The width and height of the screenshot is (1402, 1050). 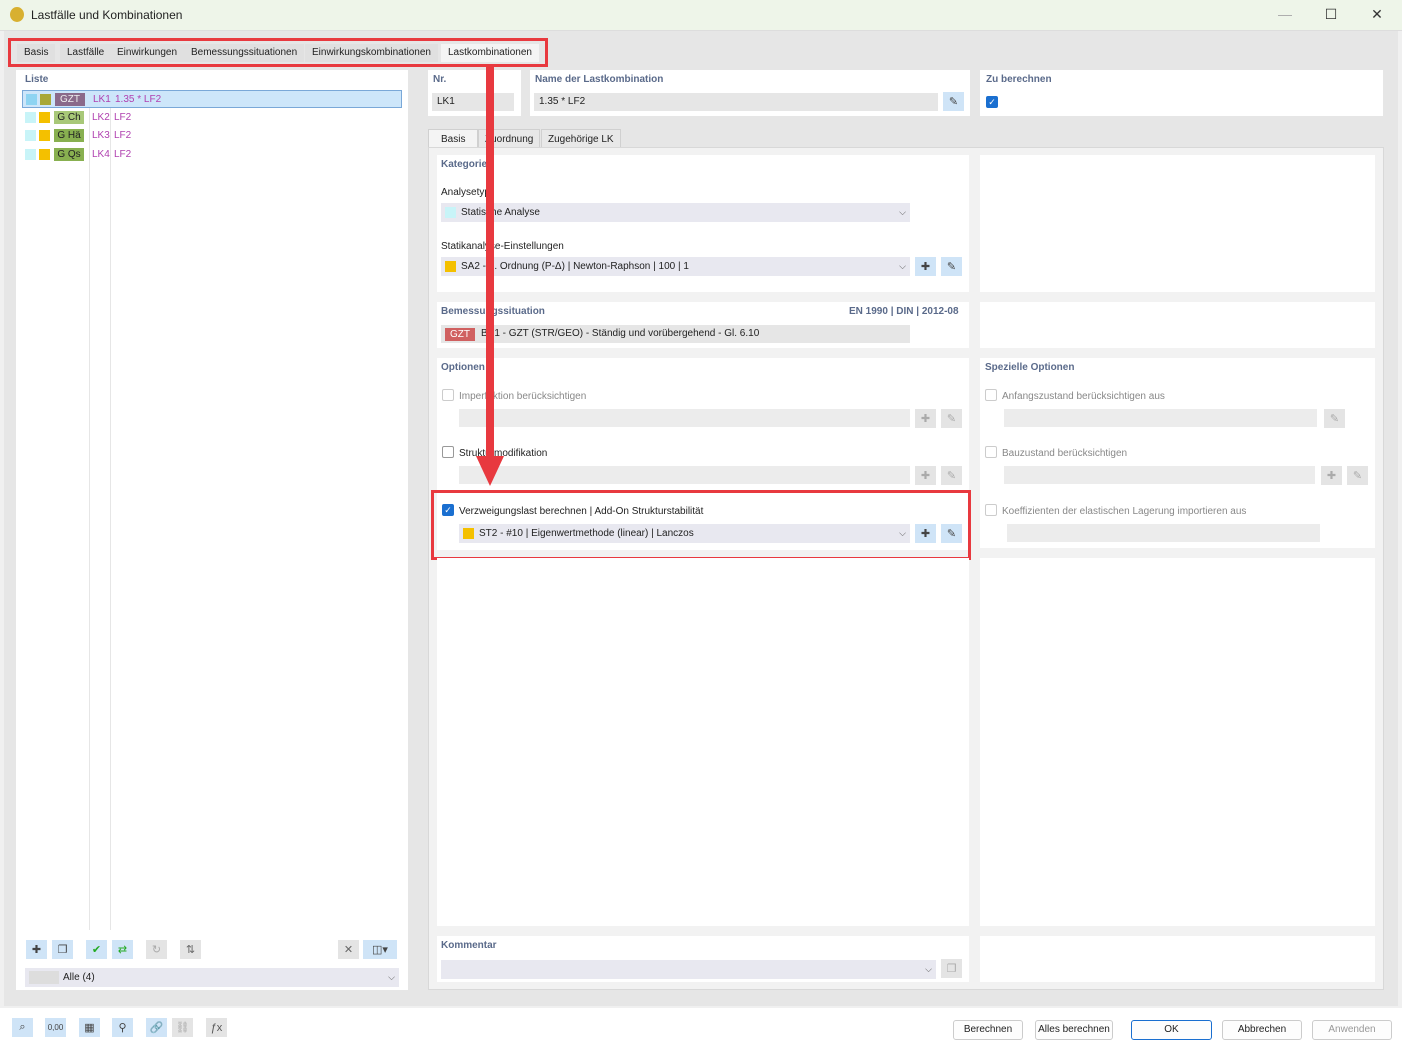 What do you see at coordinates (991, 510) in the screenshot?
I see `coeff-checkbox` at bounding box center [991, 510].